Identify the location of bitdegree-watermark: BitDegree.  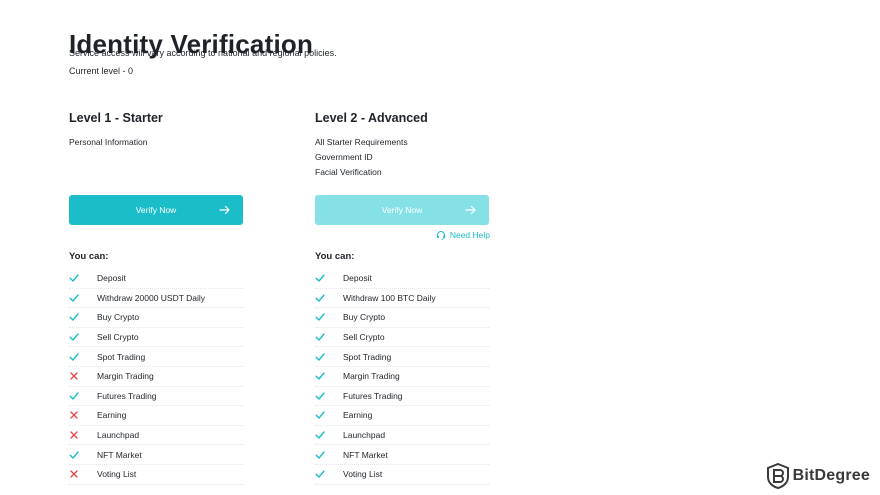
(818, 476).